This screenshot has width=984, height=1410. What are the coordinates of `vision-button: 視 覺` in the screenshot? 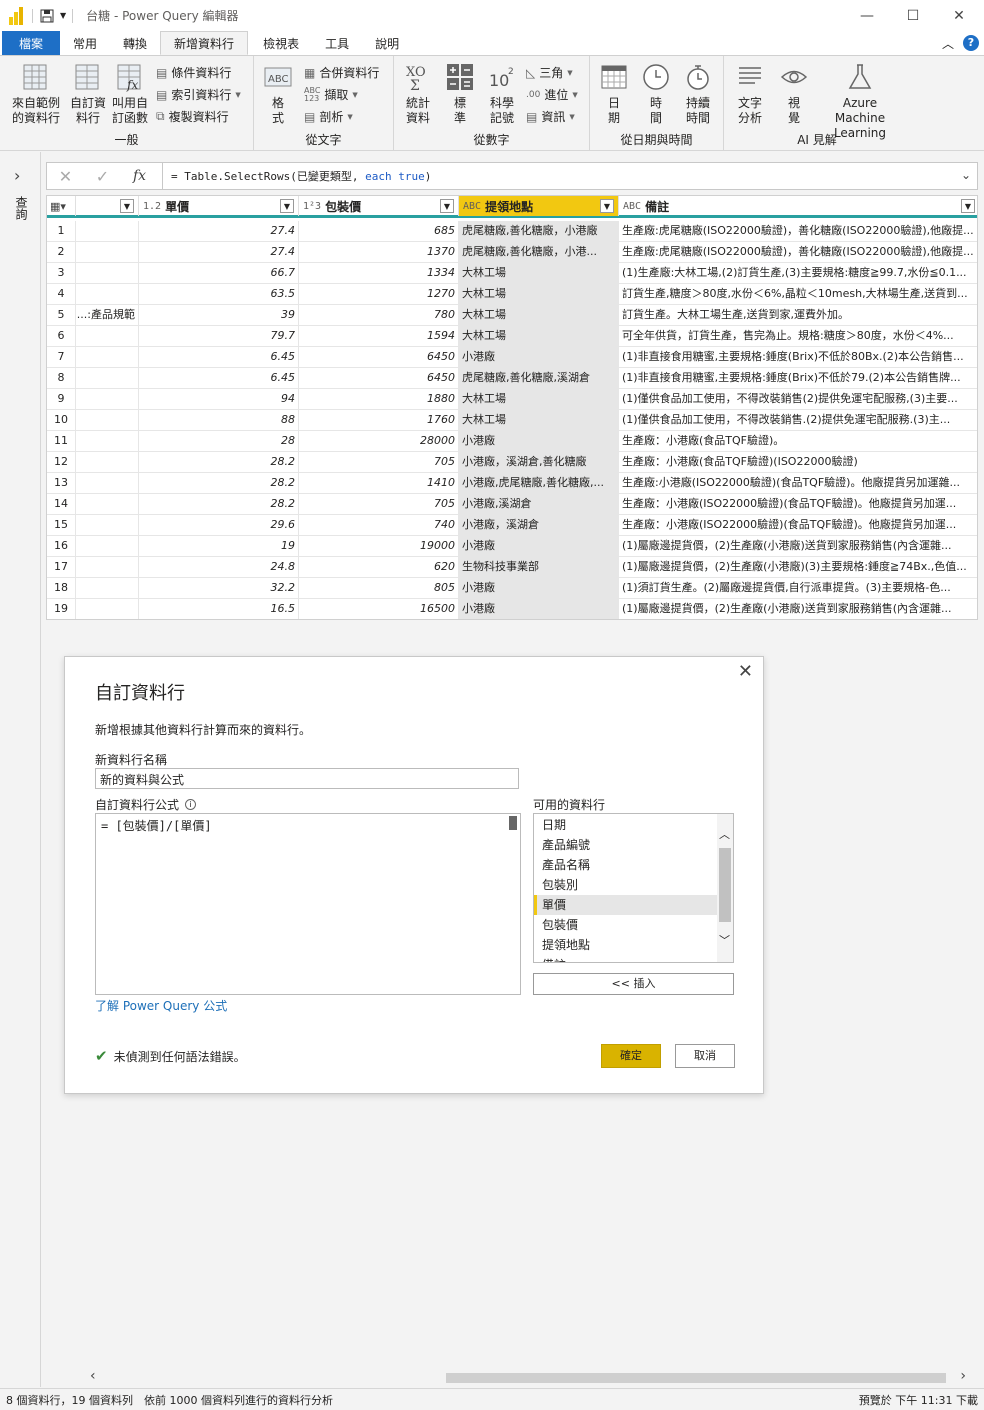 It's located at (794, 94).